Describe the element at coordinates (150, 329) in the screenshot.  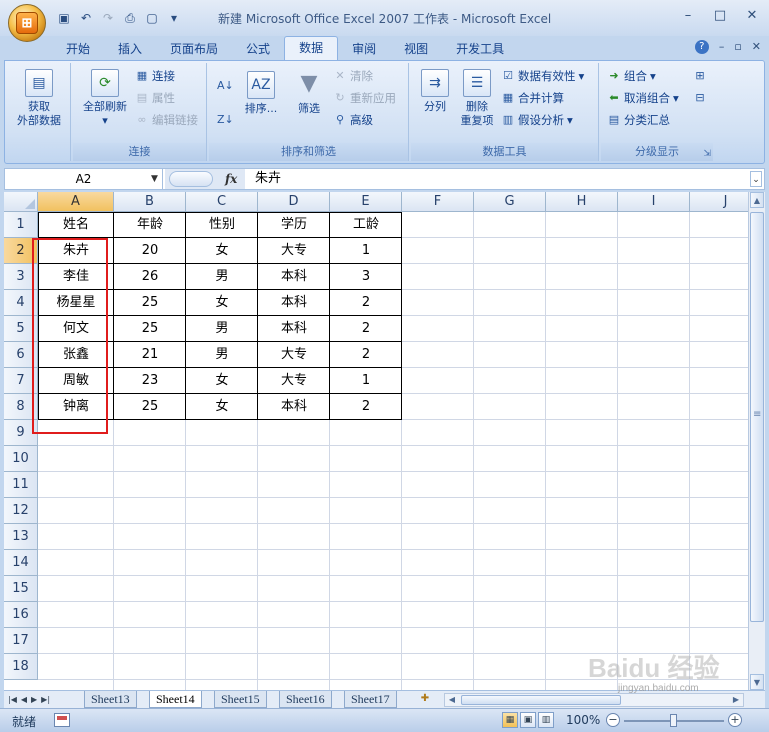
I see `table-cell: 25` at that location.